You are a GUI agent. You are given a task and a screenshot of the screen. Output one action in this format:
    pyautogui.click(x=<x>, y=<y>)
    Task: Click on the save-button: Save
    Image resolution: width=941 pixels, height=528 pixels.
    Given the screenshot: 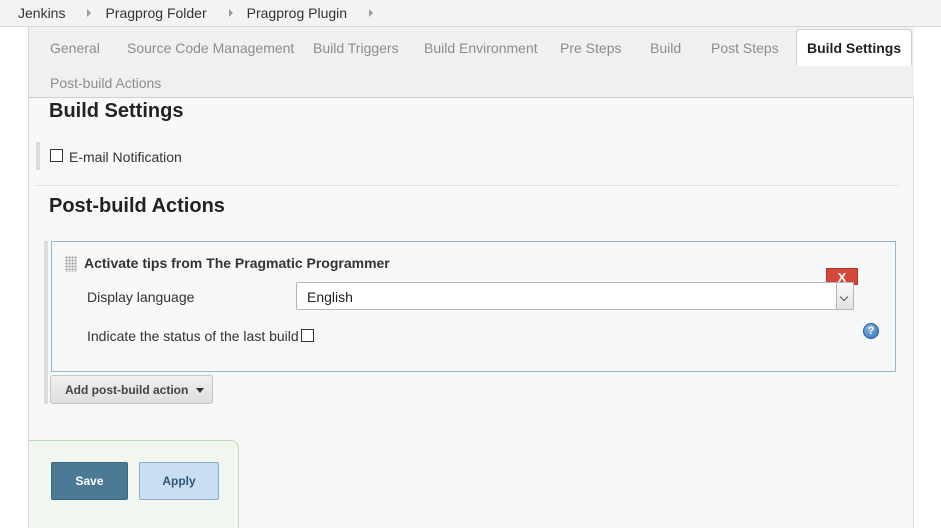 What is the action you would take?
    pyautogui.click(x=89, y=481)
    